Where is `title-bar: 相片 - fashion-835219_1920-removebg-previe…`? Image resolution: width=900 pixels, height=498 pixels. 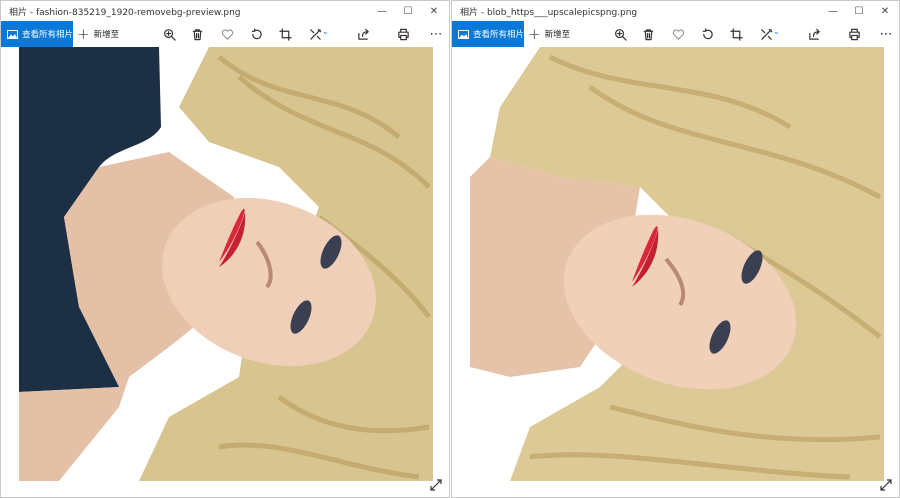
title-bar: 相片 - fashion-835219_1920-removebg-previe… is located at coordinates (225, 11).